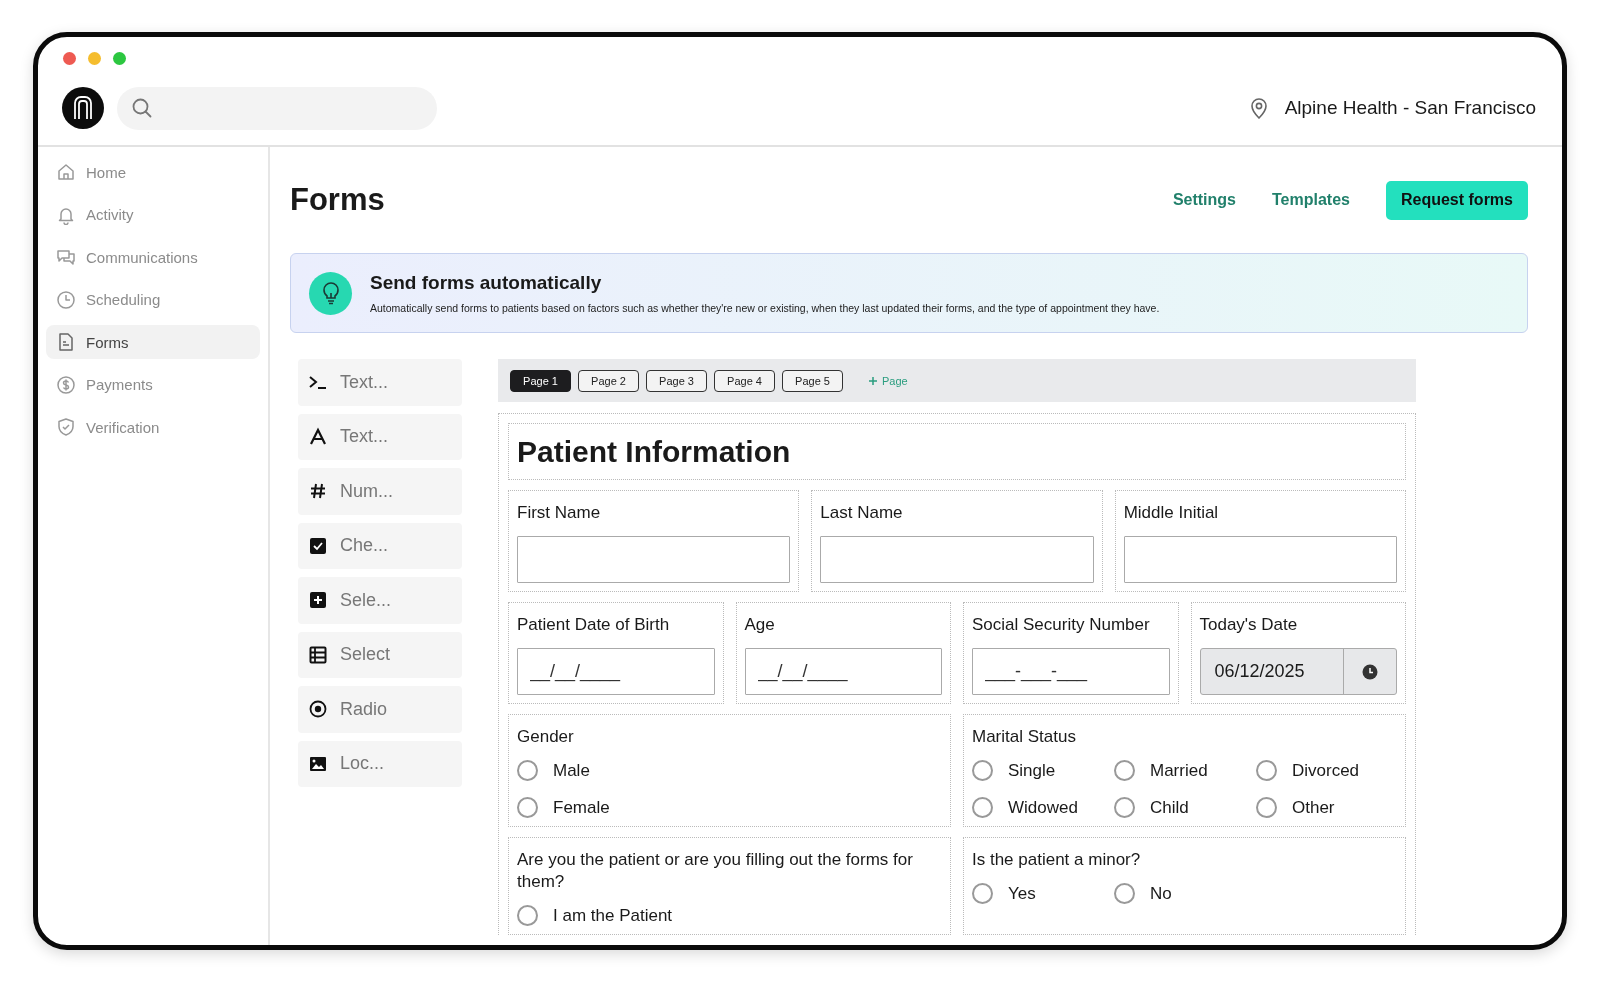  What do you see at coordinates (1456, 200) in the screenshot?
I see `request-forms-button: Request forms` at bounding box center [1456, 200].